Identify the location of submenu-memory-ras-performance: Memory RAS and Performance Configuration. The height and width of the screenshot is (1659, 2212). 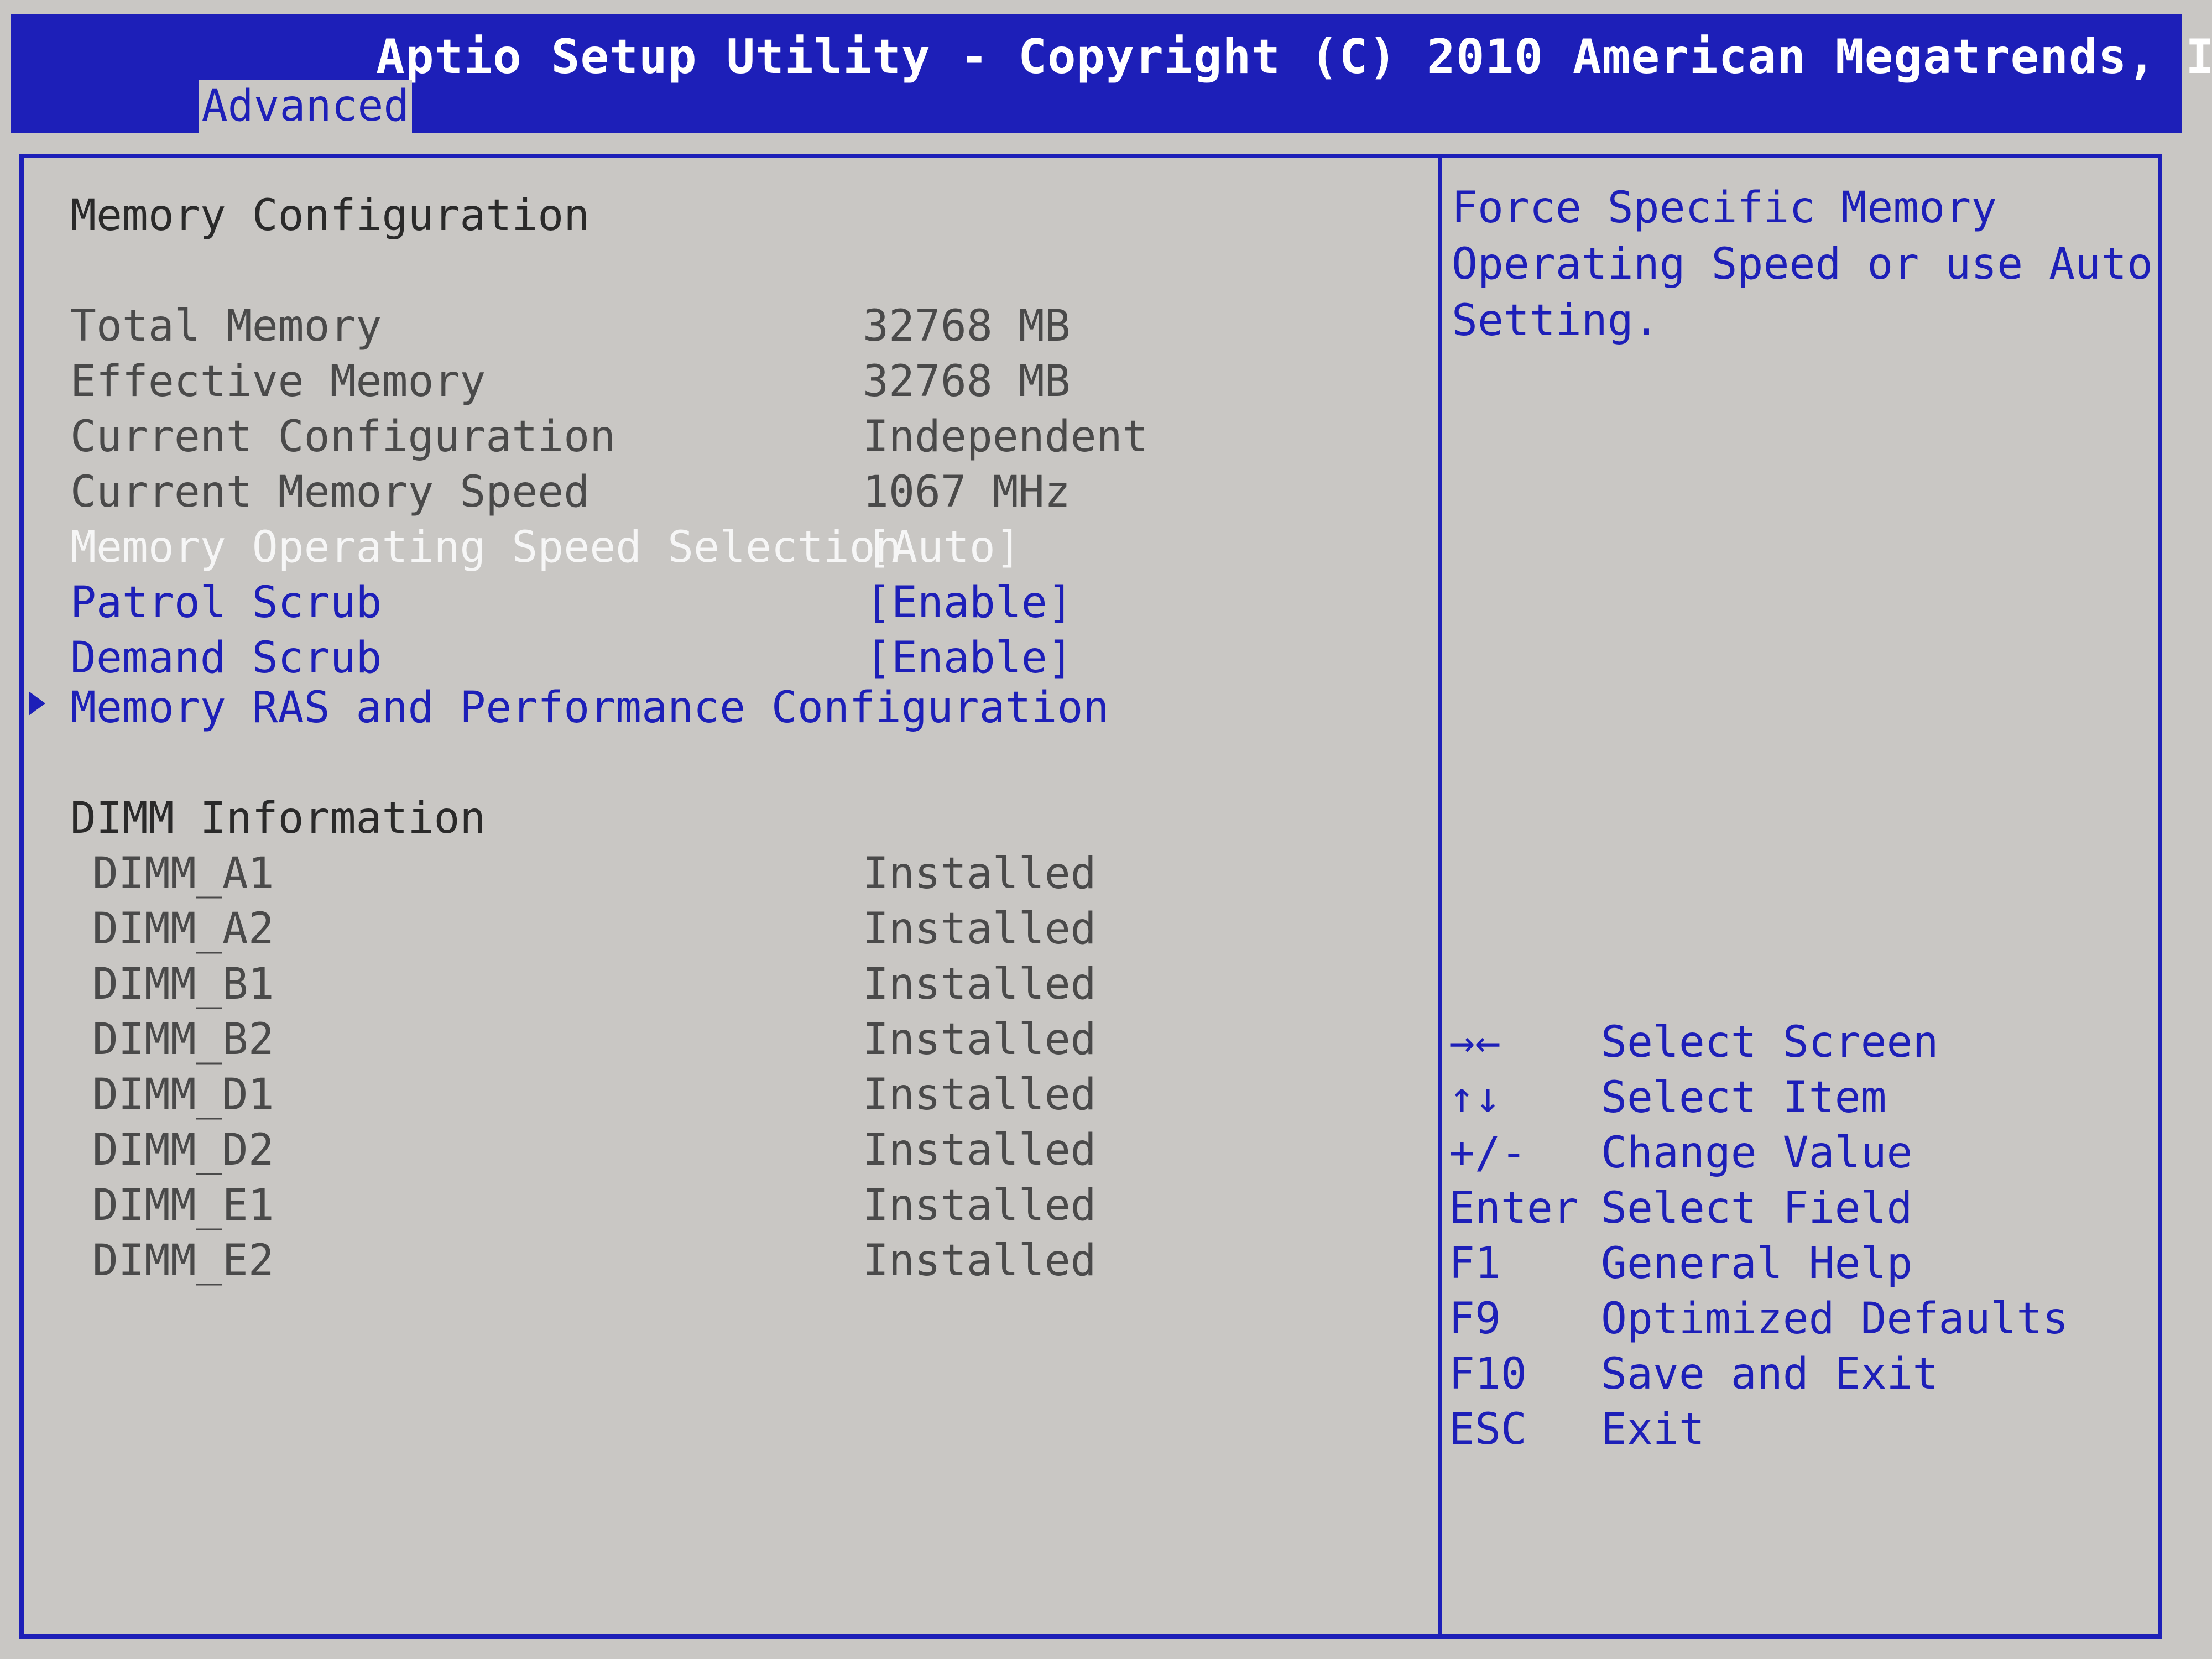
(589, 707).